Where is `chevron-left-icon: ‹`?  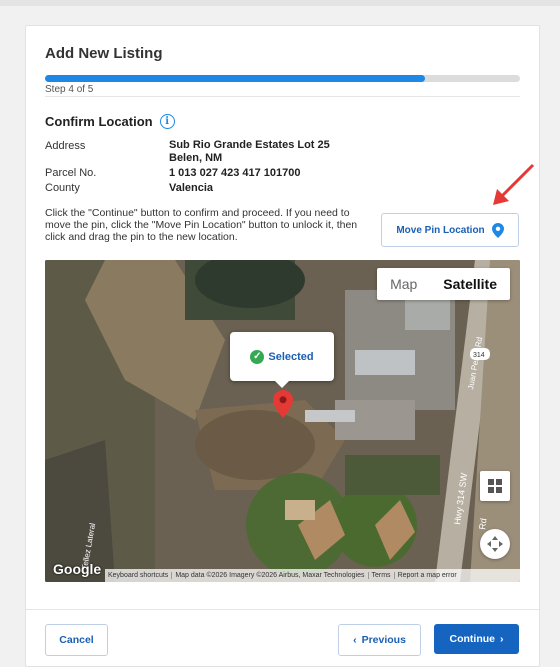
chevron-left-icon: ‹ is located at coordinates (355, 640).